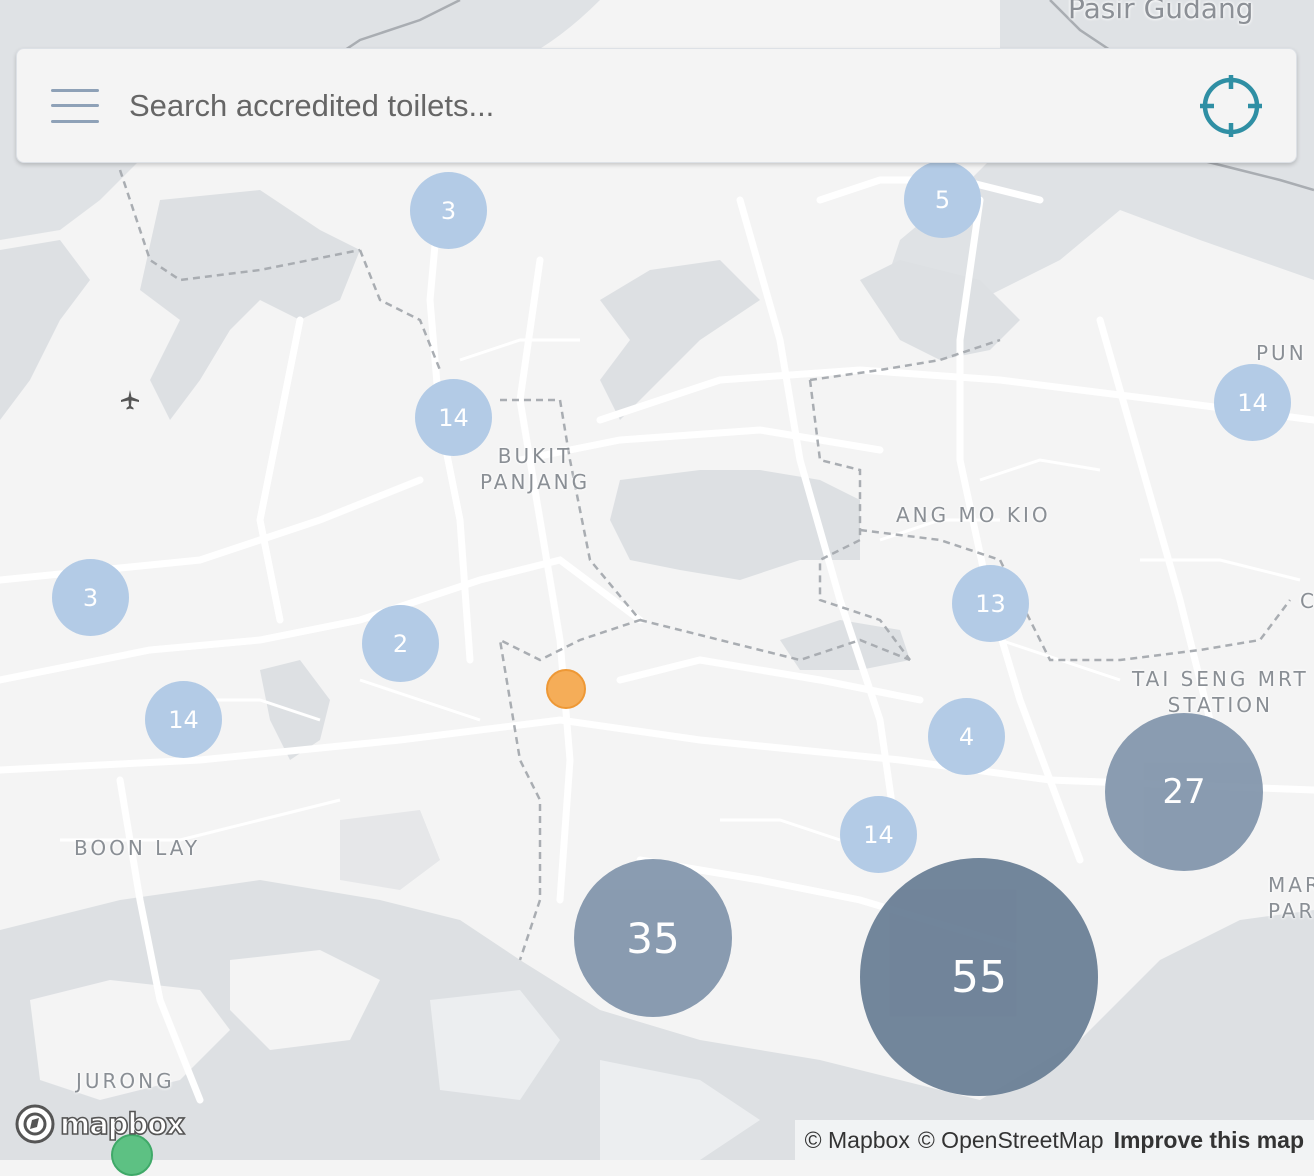 Image resolution: width=1314 pixels, height=1176 pixels. Describe the element at coordinates (990, 603) in the screenshot. I see `cluster-marker: 13` at that location.